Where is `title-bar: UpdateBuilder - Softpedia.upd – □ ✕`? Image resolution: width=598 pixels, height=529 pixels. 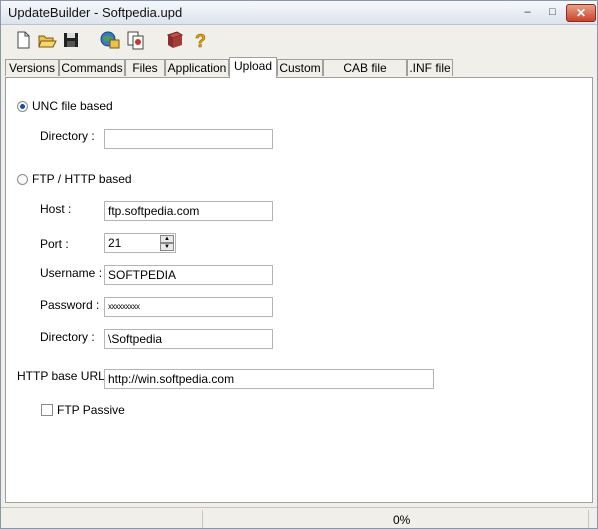 title-bar: UpdateBuilder - Softpedia.upd – □ ✕ is located at coordinates (299, 13).